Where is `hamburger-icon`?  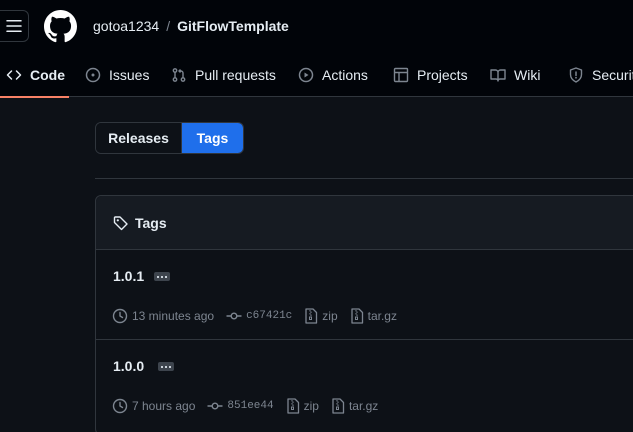
hamburger-icon is located at coordinates (14, 26).